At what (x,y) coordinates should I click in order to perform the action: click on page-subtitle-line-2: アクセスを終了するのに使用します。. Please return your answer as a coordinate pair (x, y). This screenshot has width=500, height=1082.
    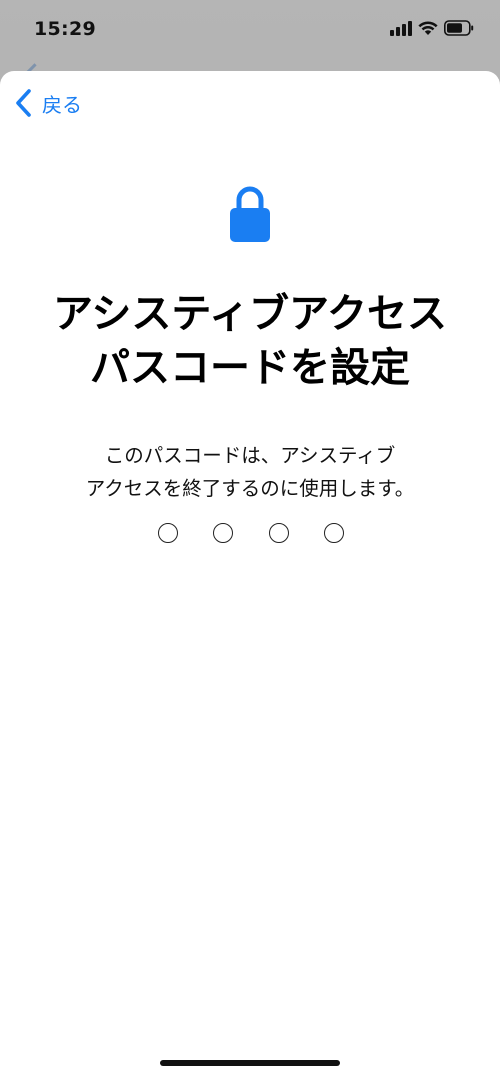
    Looking at the image, I should click on (250, 488).